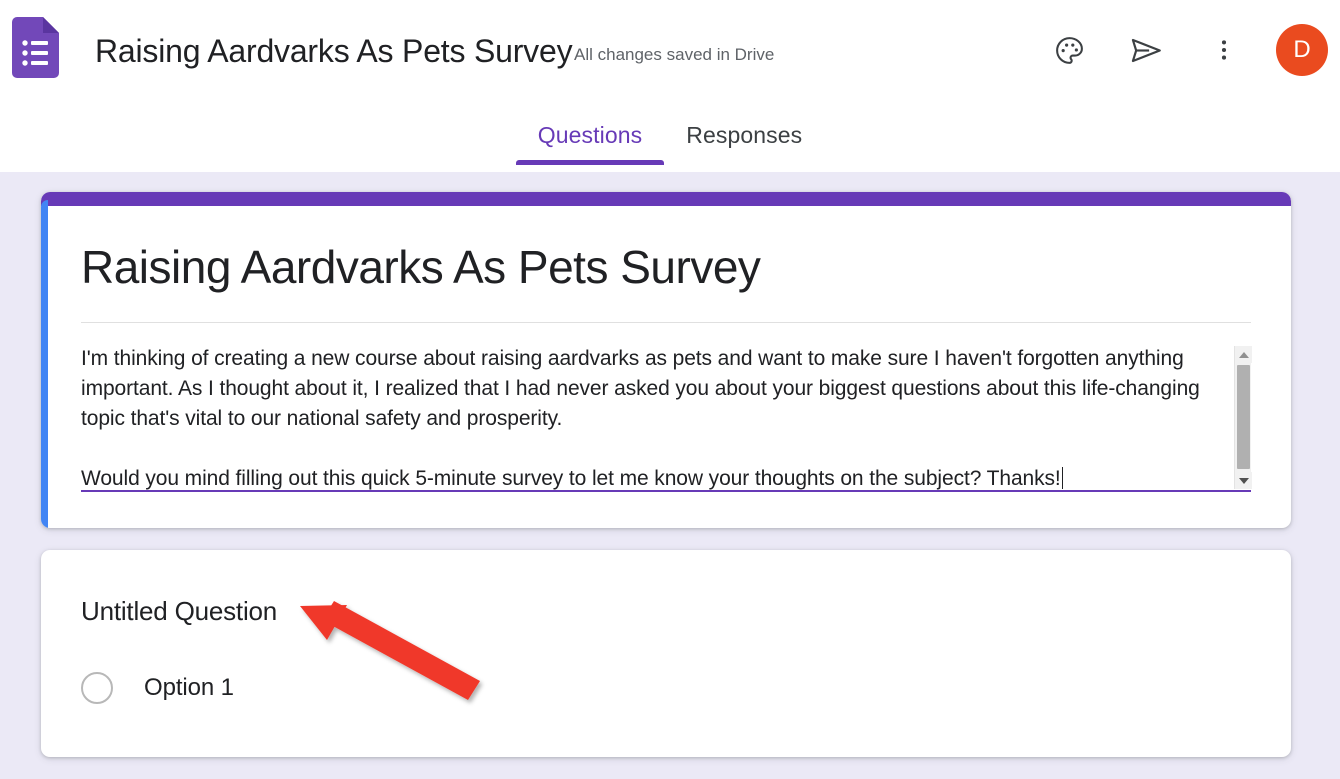 This screenshot has width=1340, height=779. What do you see at coordinates (666, 322) in the screenshot?
I see `title-divider` at bounding box center [666, 322].